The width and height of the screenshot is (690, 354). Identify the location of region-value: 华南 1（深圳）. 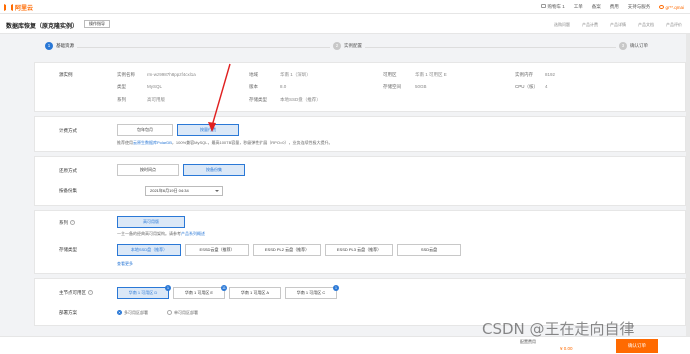
(295, 74).